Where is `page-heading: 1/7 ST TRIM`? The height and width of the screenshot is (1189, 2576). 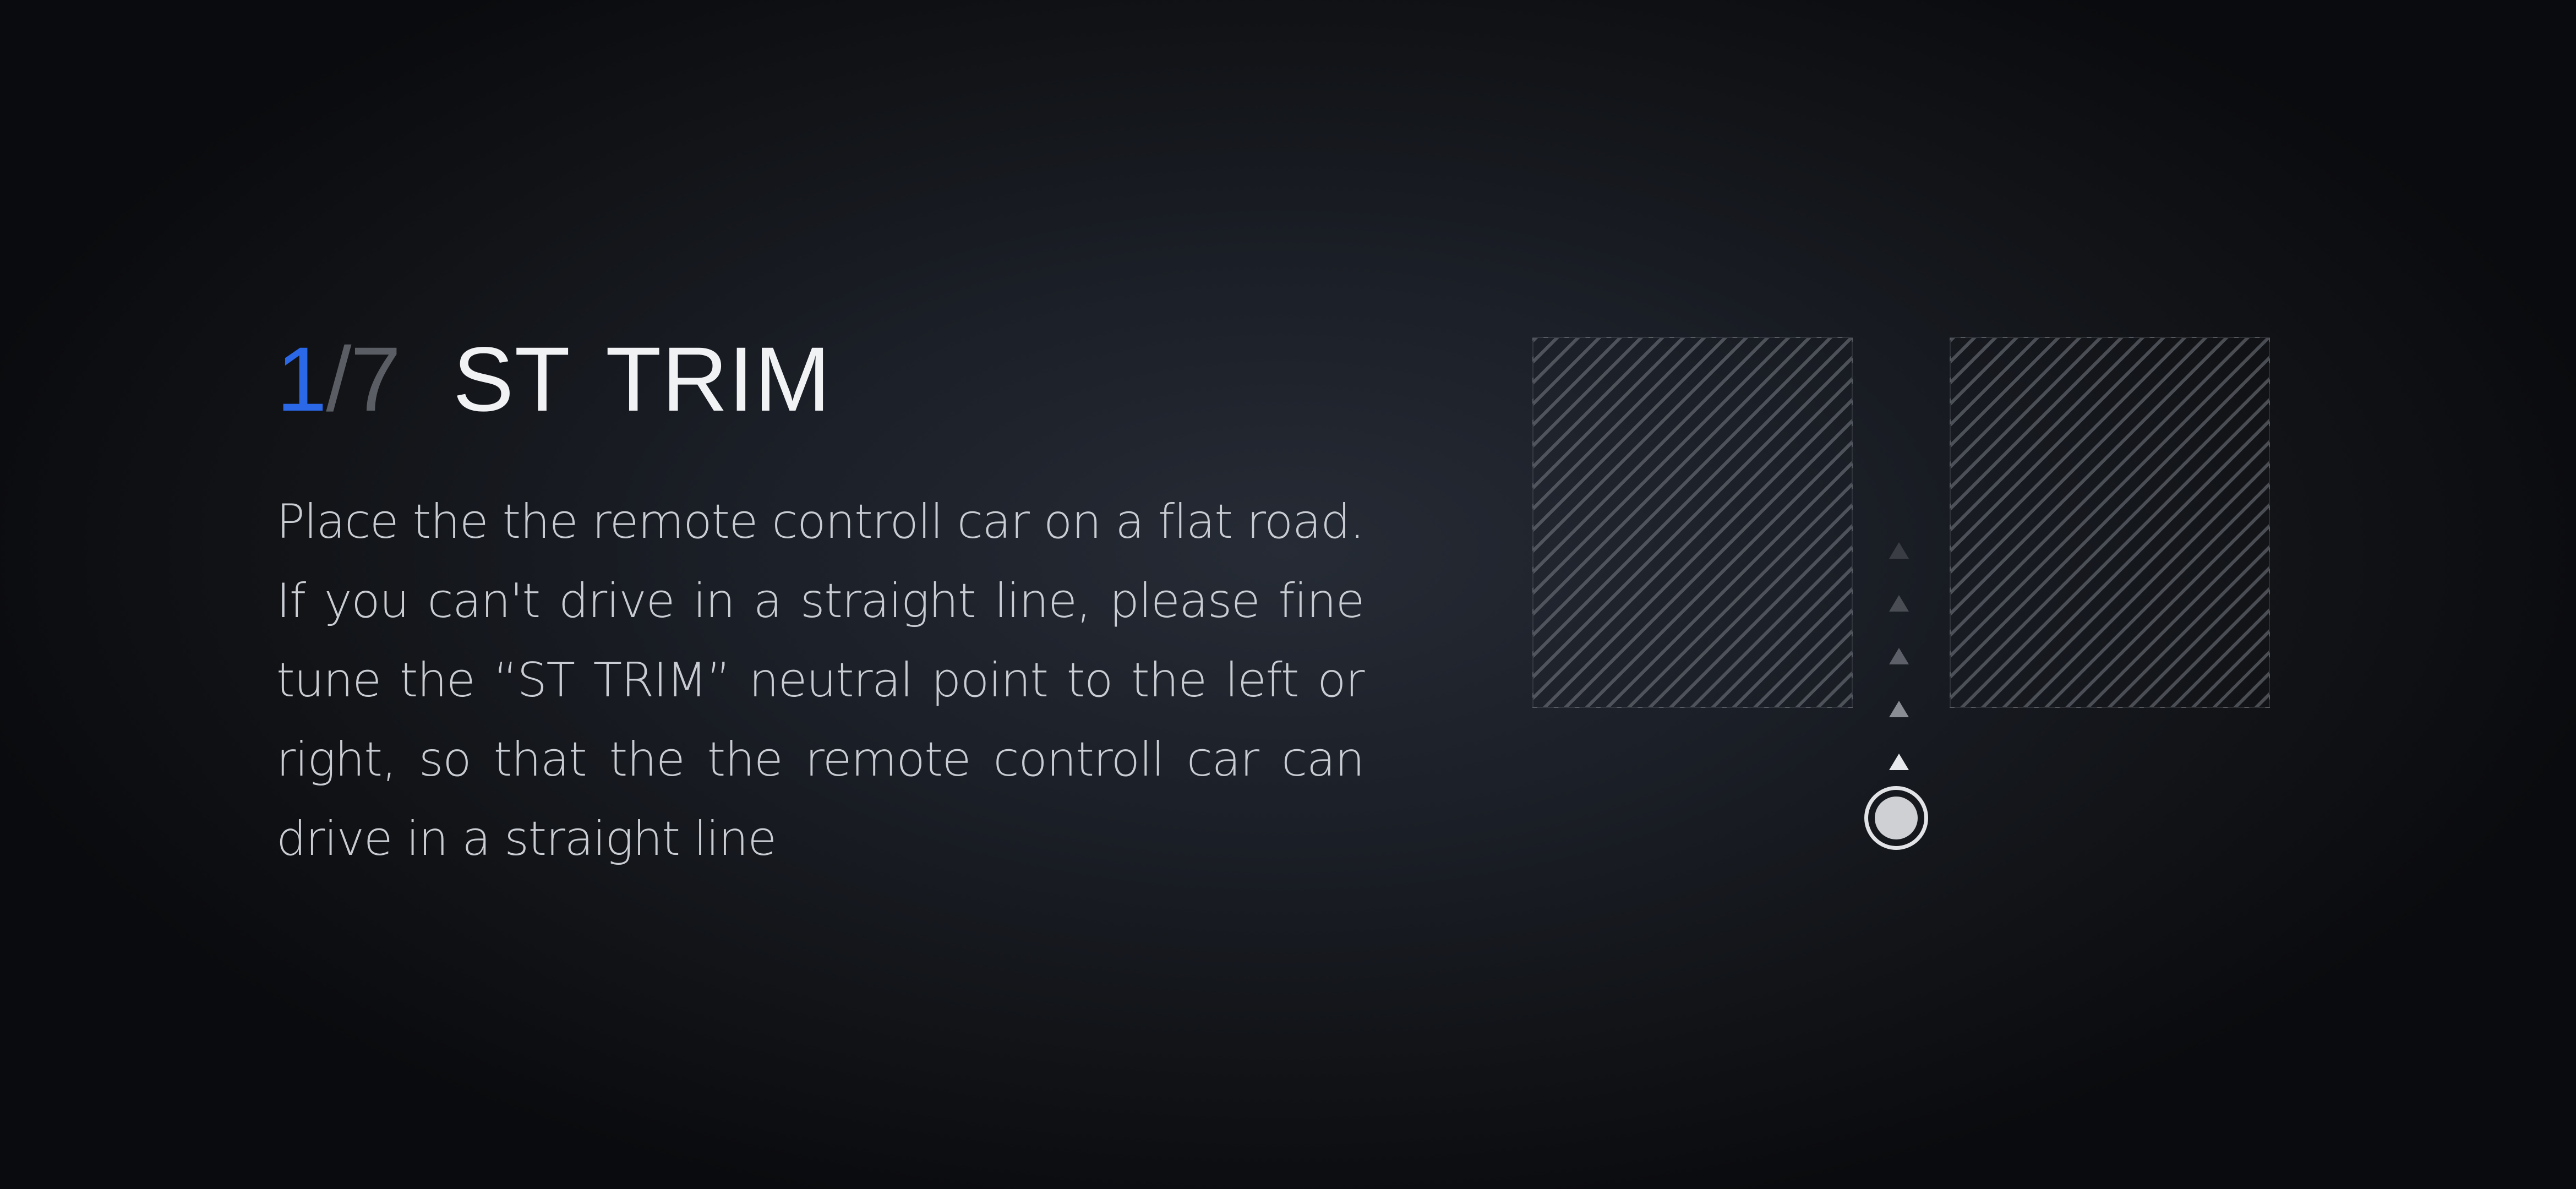 page-heading: 1/7 ST TRIM is located at coordinates (553, 379).